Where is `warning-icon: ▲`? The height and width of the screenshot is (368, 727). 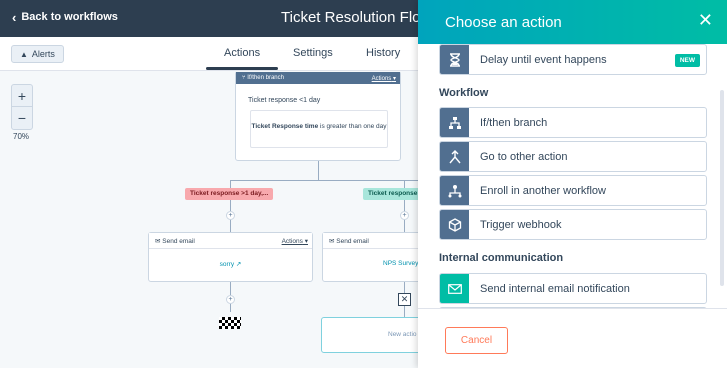
warning-icon: ▲ is located at coordinates (24, 54).